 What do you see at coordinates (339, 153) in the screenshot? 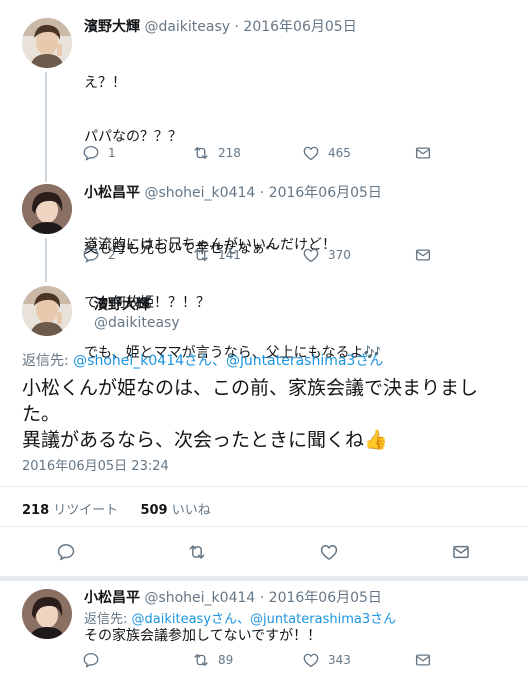
I see `like-count: 465` at bounding box center [339, 153].